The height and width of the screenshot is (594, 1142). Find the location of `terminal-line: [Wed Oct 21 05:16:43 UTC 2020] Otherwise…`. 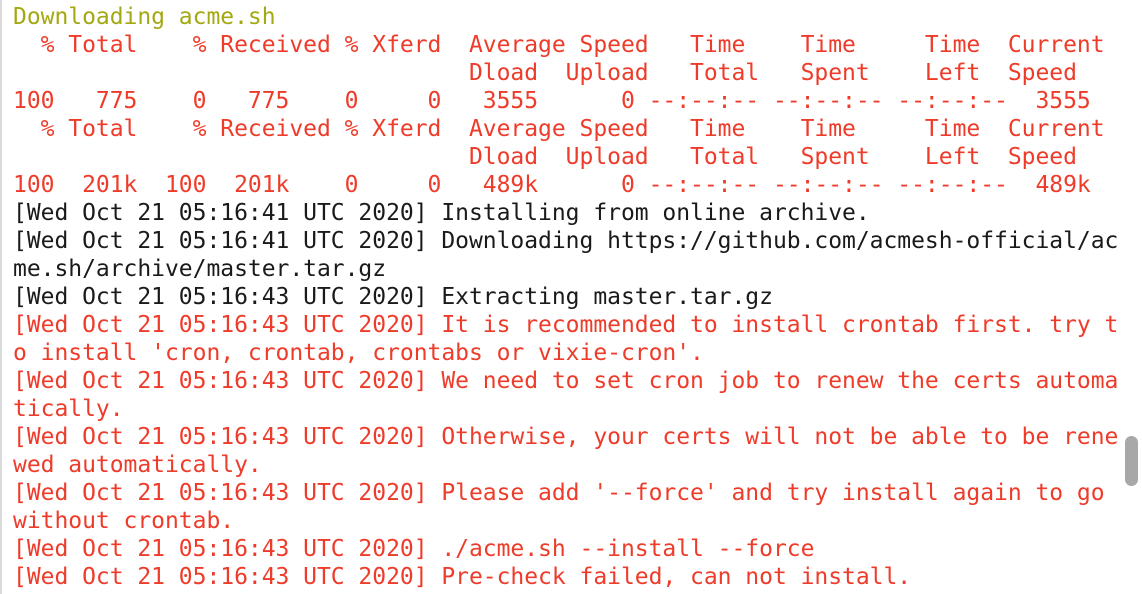

terminal-line: [Wed Oct 21 05:16:43 UTC 2020] Otherwise… is located at coordinates (566, 437).